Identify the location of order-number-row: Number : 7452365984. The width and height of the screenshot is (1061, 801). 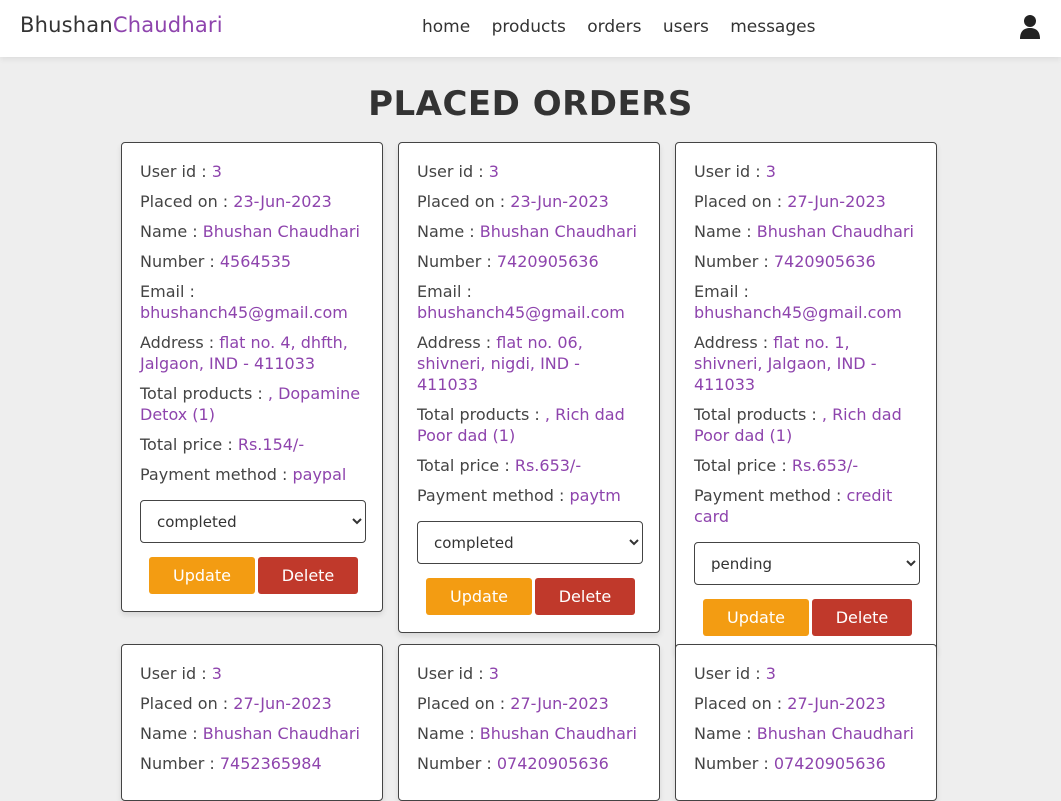
(252, 763).